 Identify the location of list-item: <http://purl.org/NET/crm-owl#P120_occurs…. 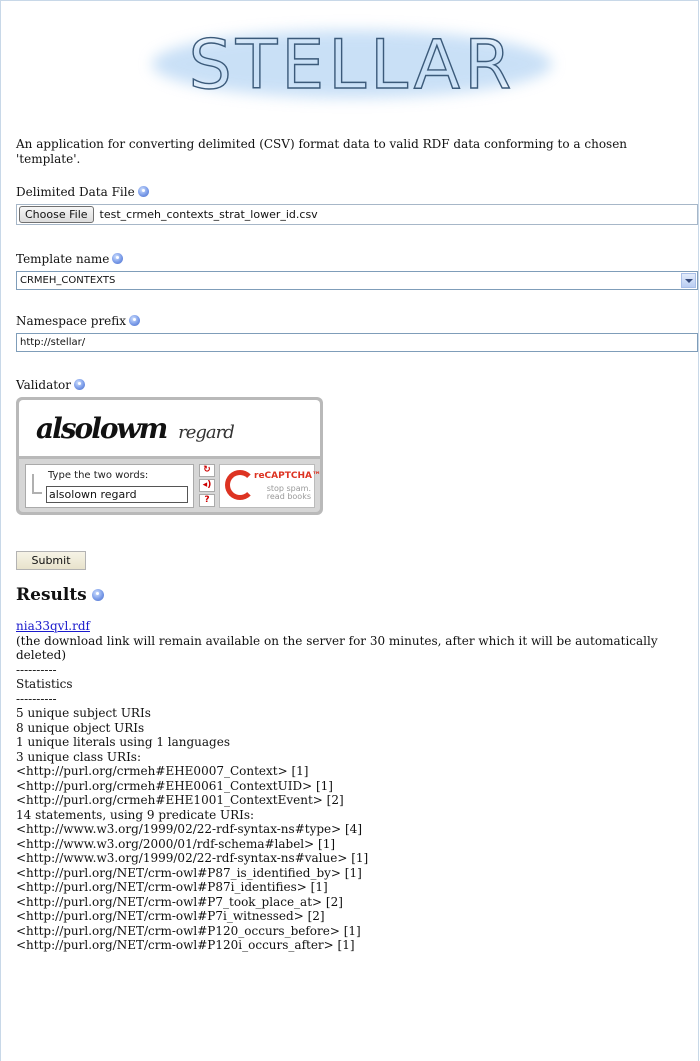
(188, 930).